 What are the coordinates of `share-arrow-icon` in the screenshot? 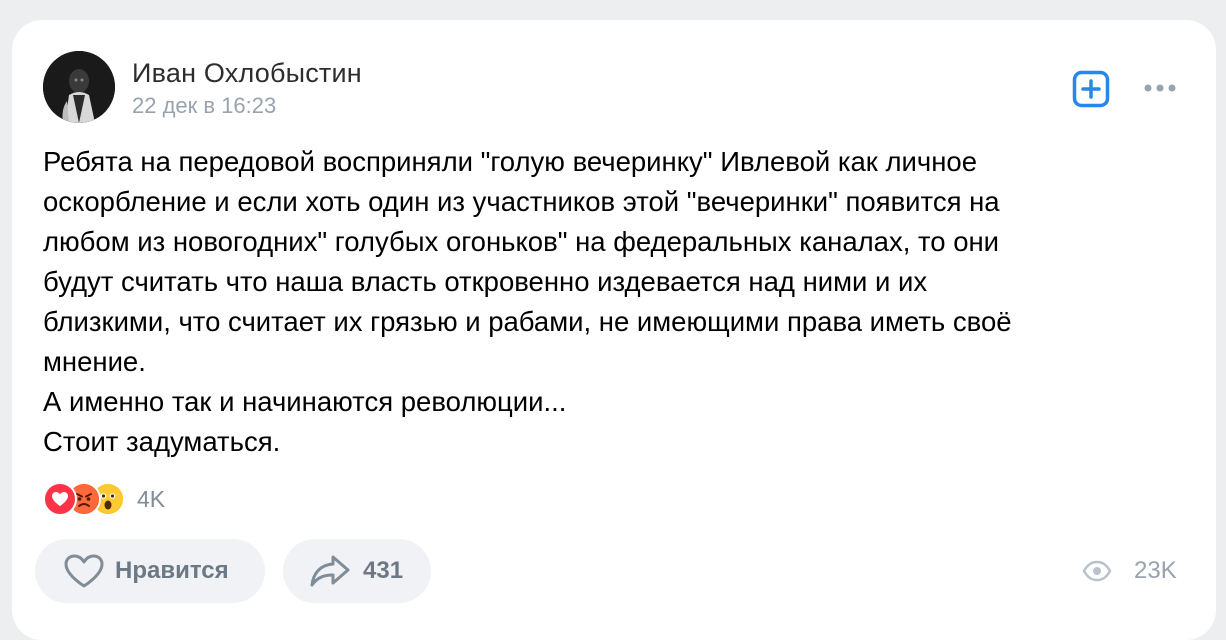 It's located at (330, 571).